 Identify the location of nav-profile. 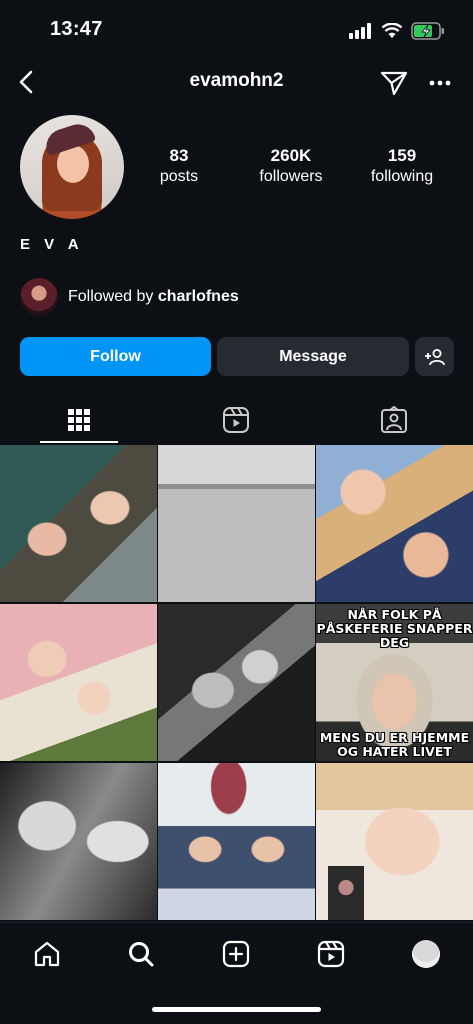
(426, 954).